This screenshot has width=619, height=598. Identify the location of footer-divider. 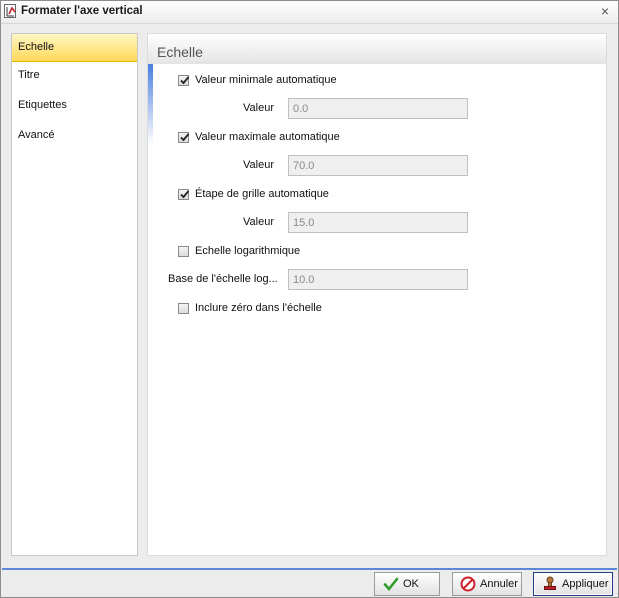
(309, 569).